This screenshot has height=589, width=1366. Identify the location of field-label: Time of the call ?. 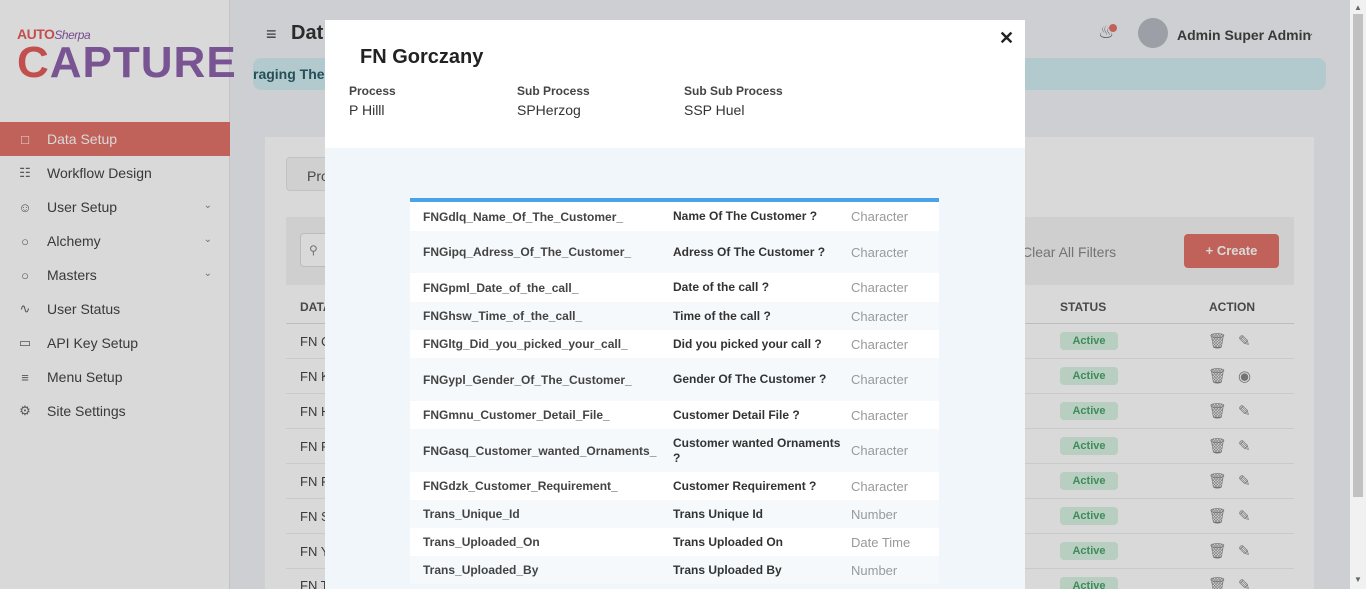
(722, 315).